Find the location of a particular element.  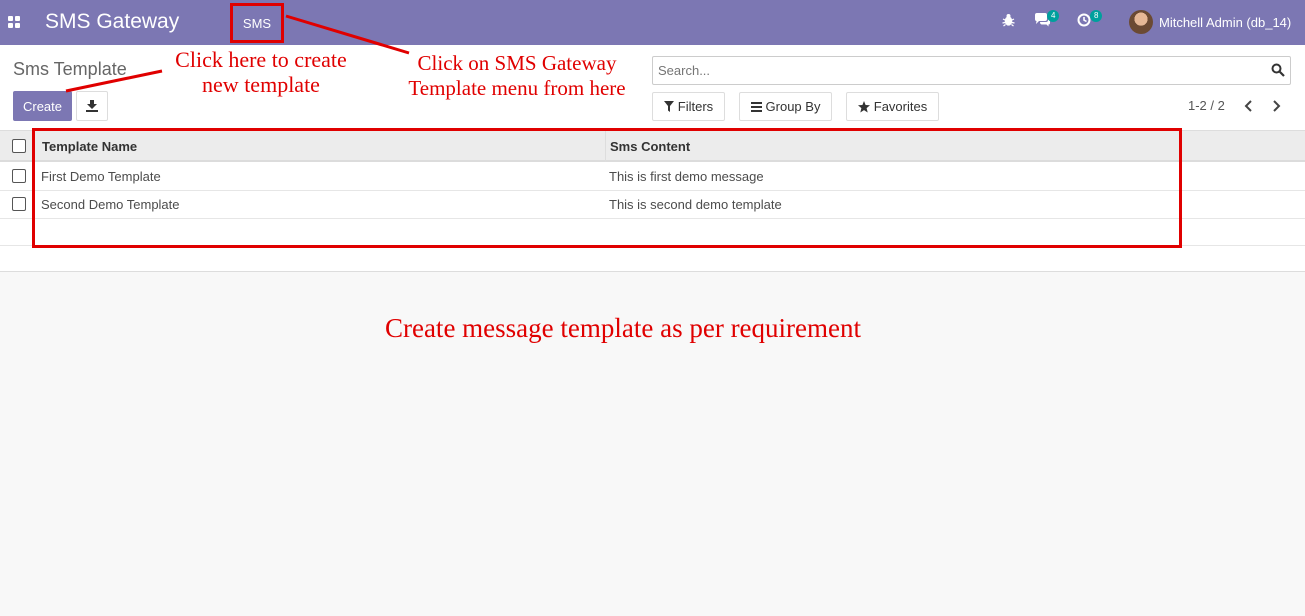

chat-count-badge: 4 is located at coordinates (1053, 16).